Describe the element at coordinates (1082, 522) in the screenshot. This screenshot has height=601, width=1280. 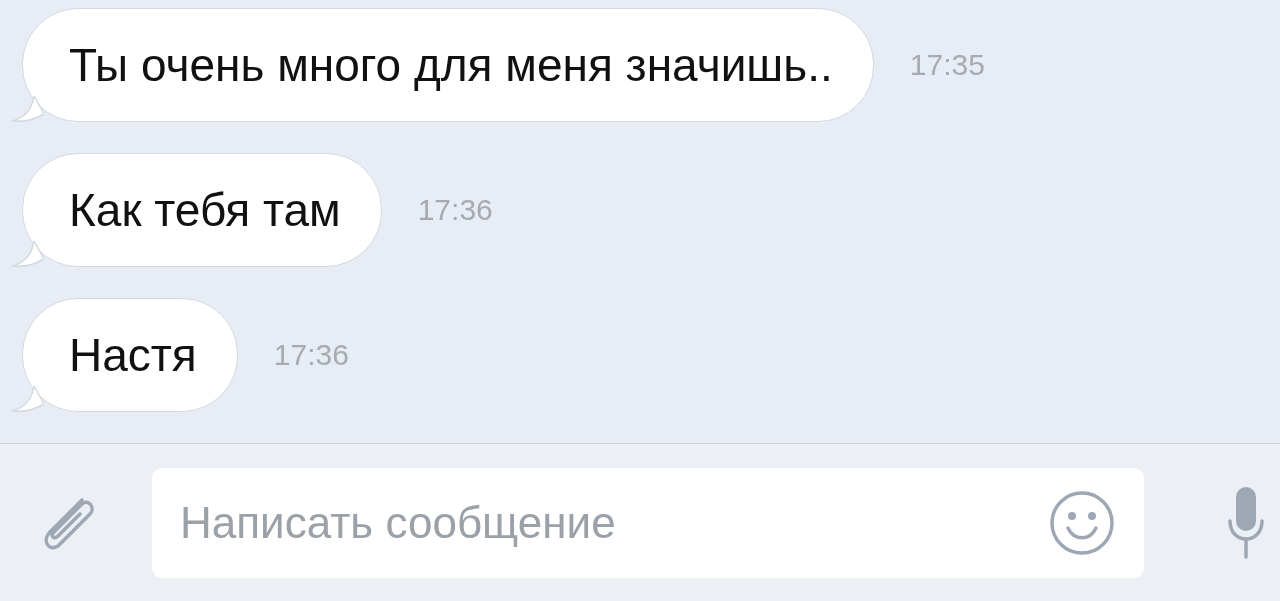
I see `smiley-icon` at that location.